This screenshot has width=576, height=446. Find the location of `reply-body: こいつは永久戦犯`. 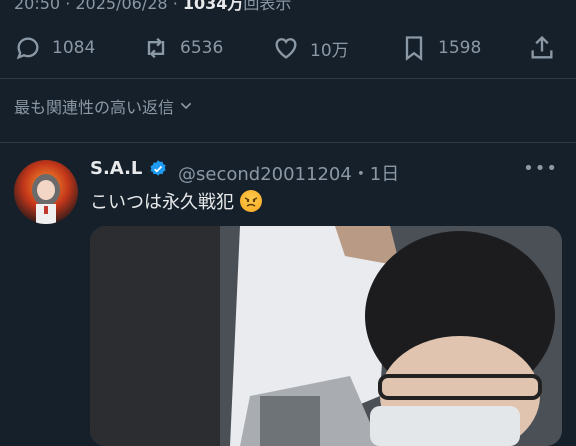

reply-body: こいつは永久戦犯 is located at coordinates (176, 201).